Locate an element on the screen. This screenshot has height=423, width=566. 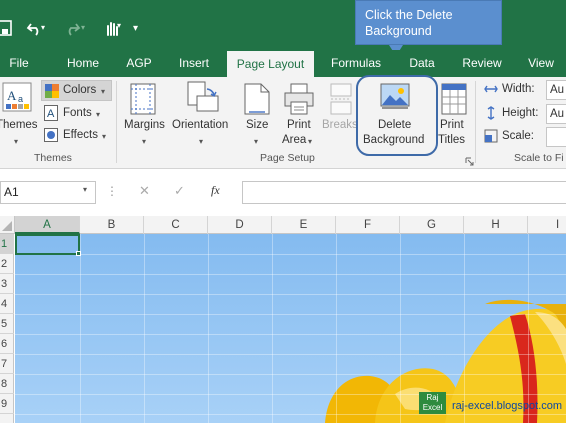
tab-page-layout: Page Layout is located at coordinates (270, 64).